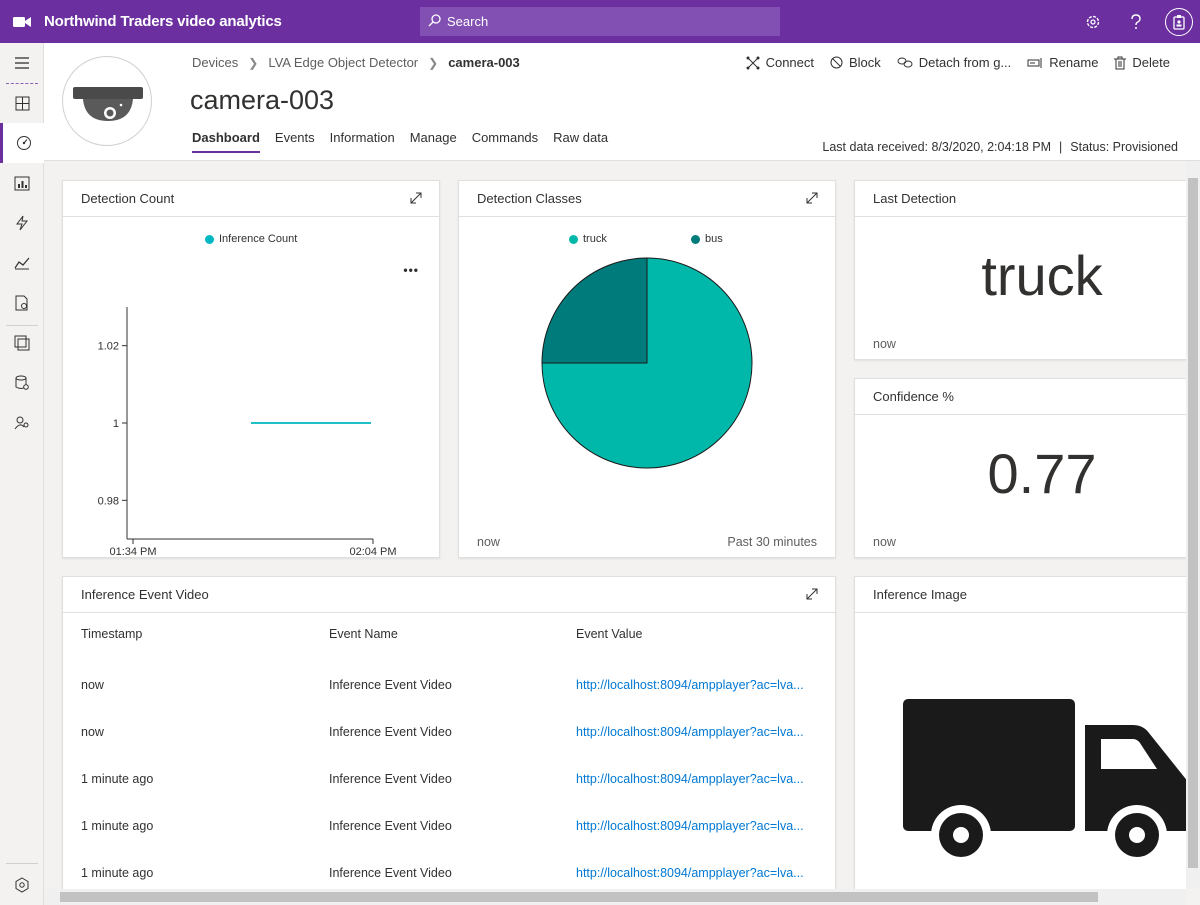 The width and height of the screenshot is (1200, 905). Describe the element at coordinates (1020, 595) in the screenshot. I see `tile-header: Inference Image` at that location.